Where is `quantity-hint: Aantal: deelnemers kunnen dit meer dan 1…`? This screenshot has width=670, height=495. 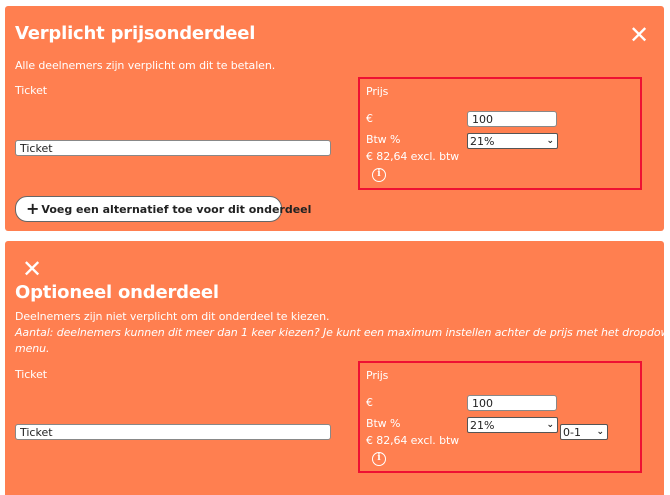 quantity-hint: Aantal: deelnemers kunnen dit meer dan 1… is located at coordinates (342, 332).